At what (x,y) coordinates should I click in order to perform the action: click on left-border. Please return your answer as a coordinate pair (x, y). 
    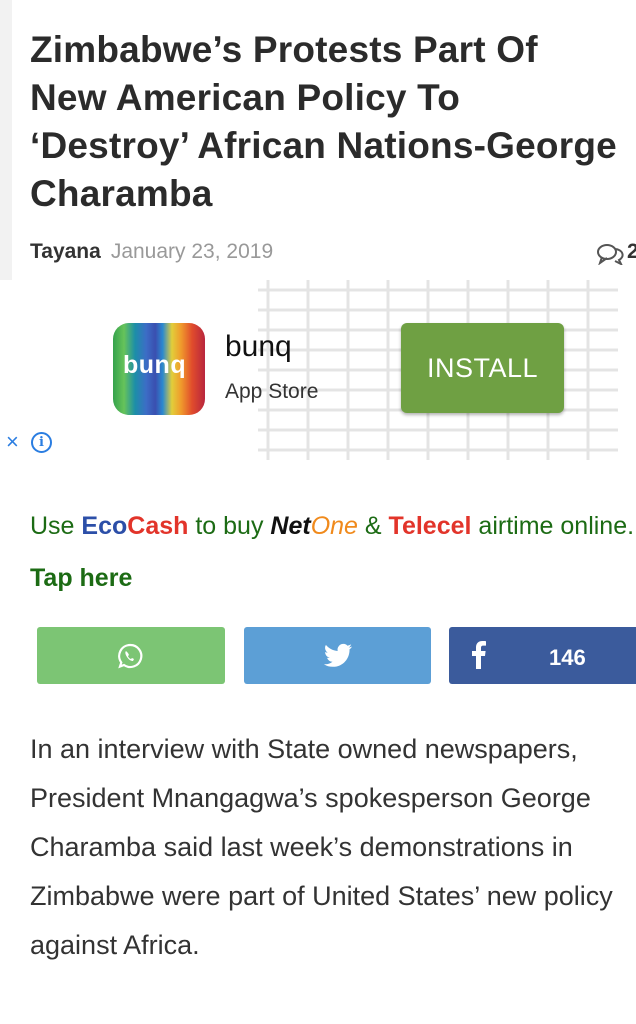
    Looking at the image, I should click on (6, 140).